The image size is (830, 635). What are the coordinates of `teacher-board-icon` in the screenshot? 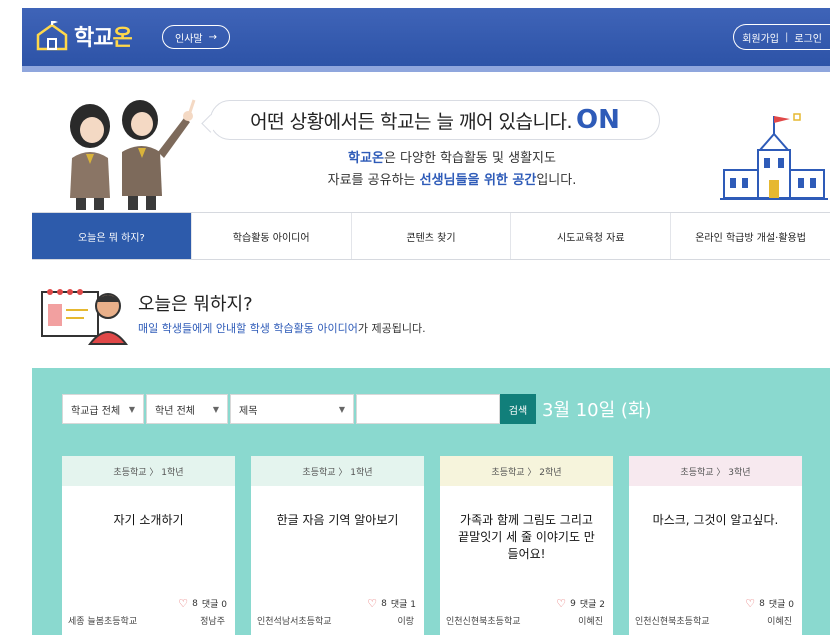 It's located at (85, 317).